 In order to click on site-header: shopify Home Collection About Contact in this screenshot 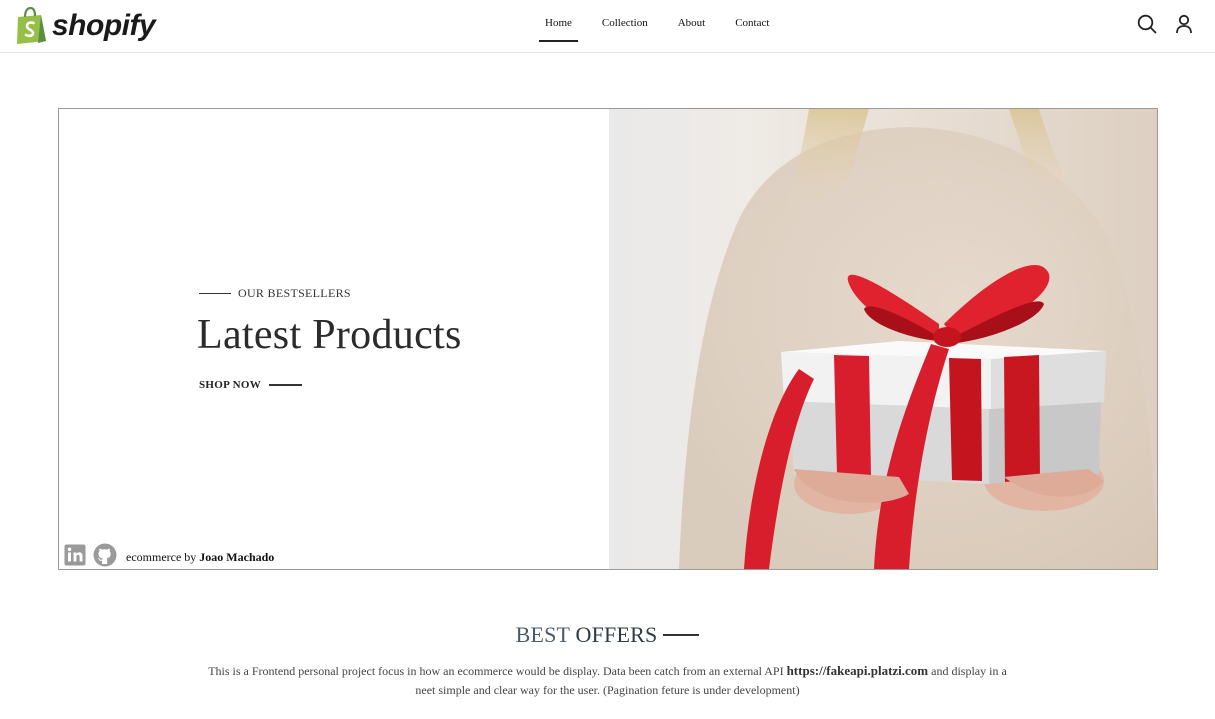, I will do `click(607, 26)`.